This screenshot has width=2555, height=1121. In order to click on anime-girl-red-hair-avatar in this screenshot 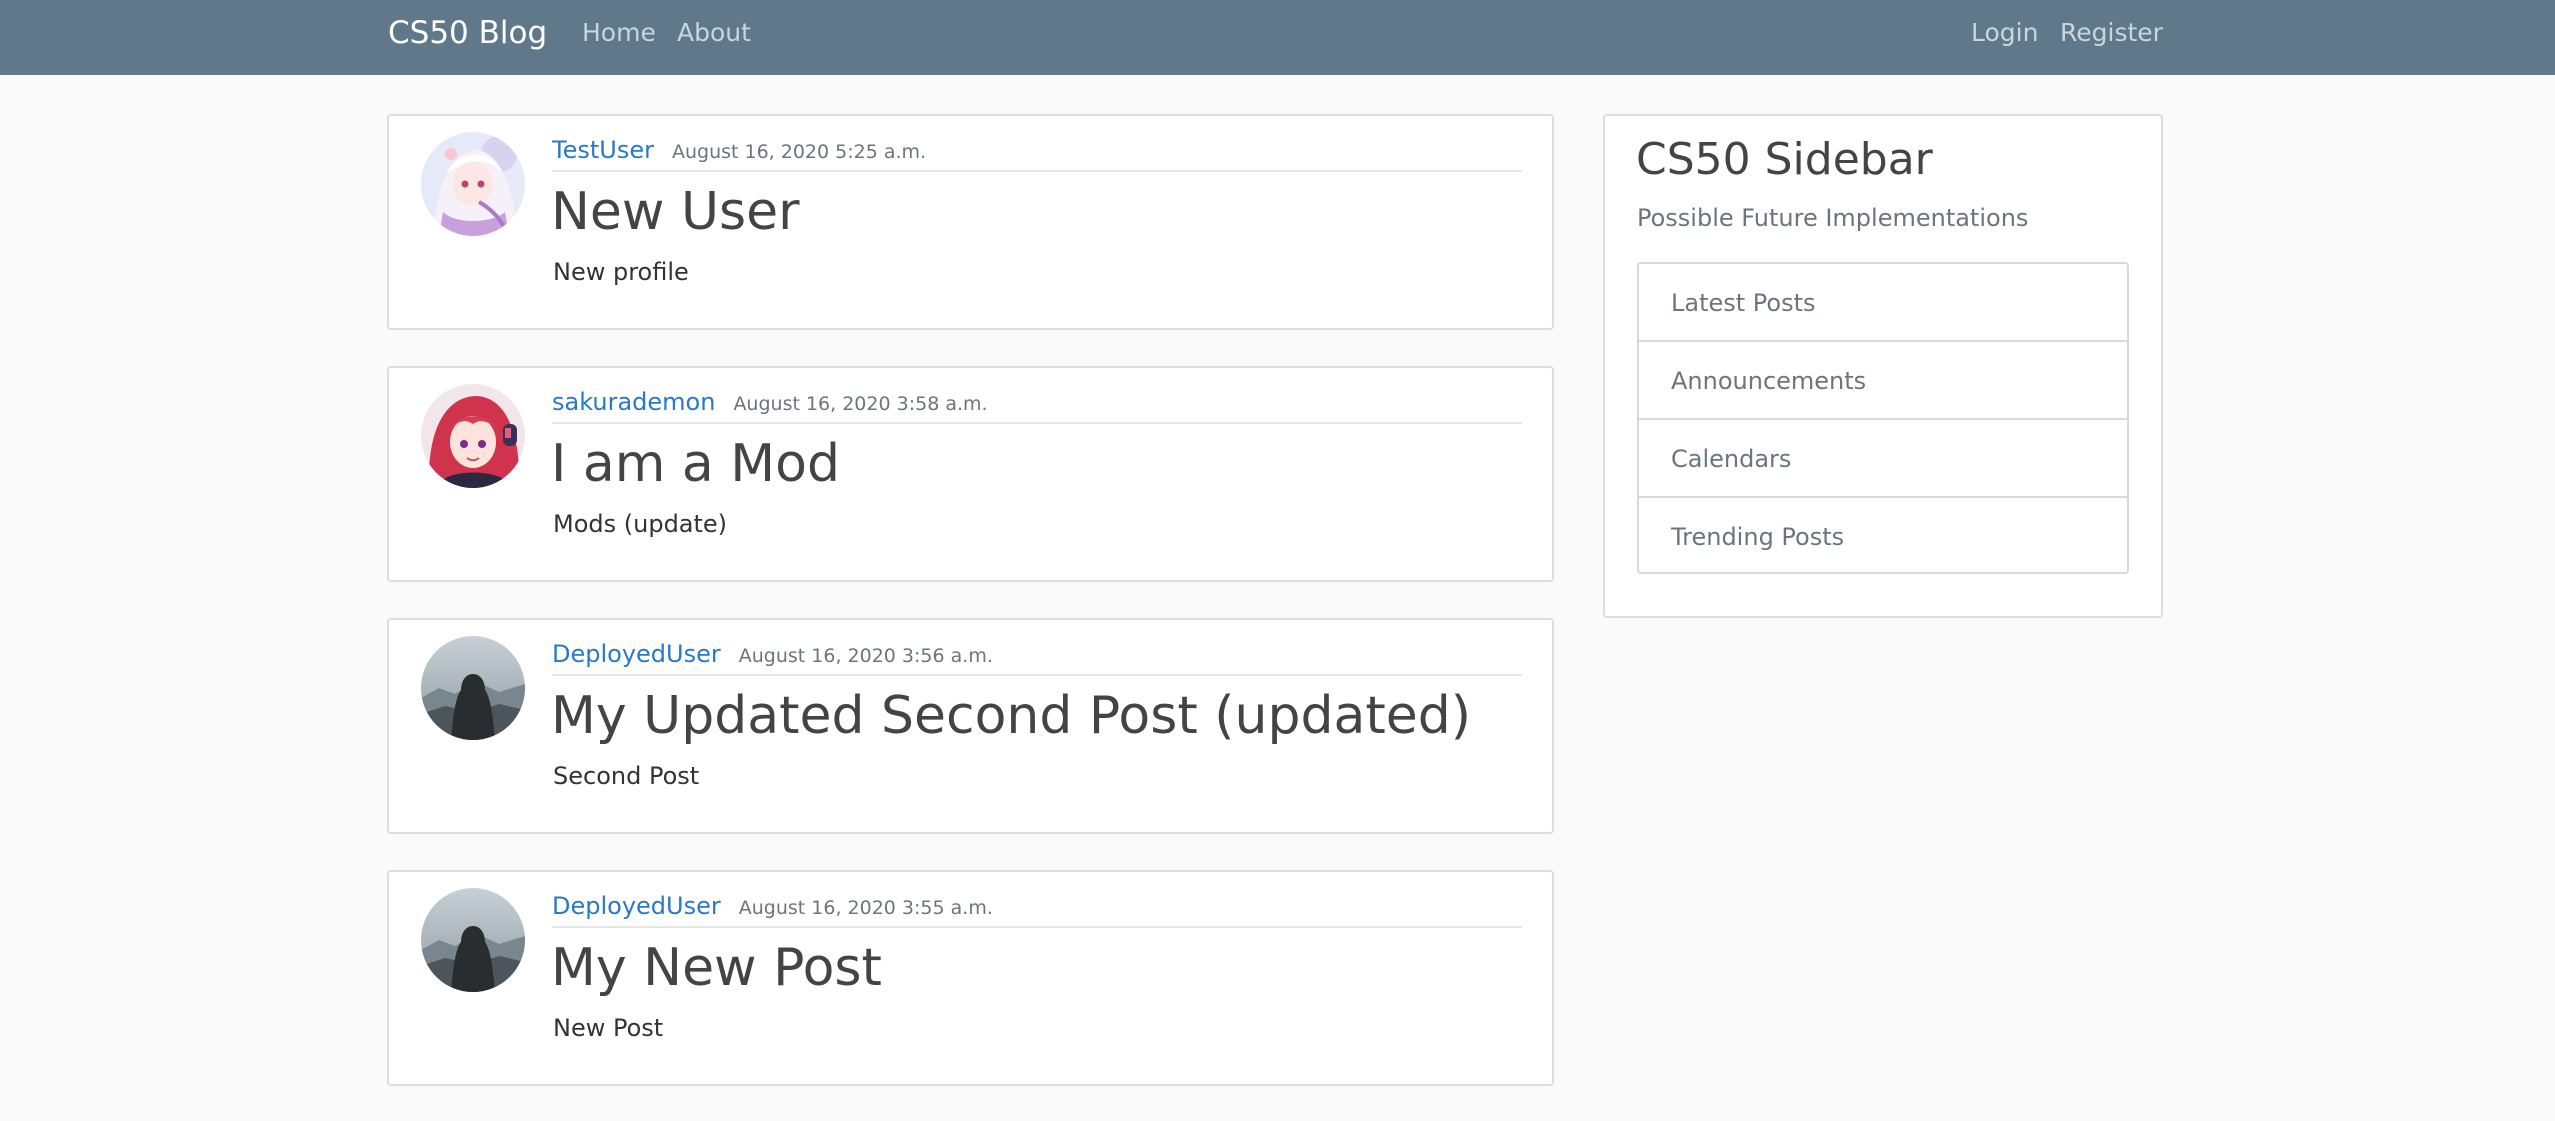, I will do `click(473, 436)`.